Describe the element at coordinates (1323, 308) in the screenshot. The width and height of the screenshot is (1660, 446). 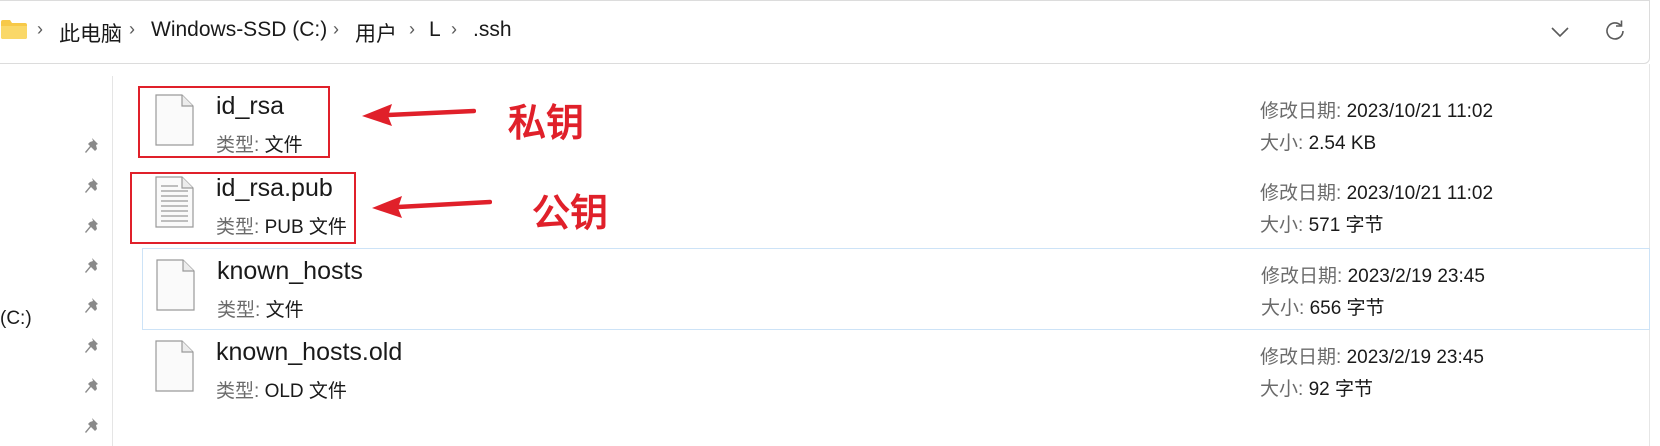
I see `file-size: 大小: 656 字节` at that location.